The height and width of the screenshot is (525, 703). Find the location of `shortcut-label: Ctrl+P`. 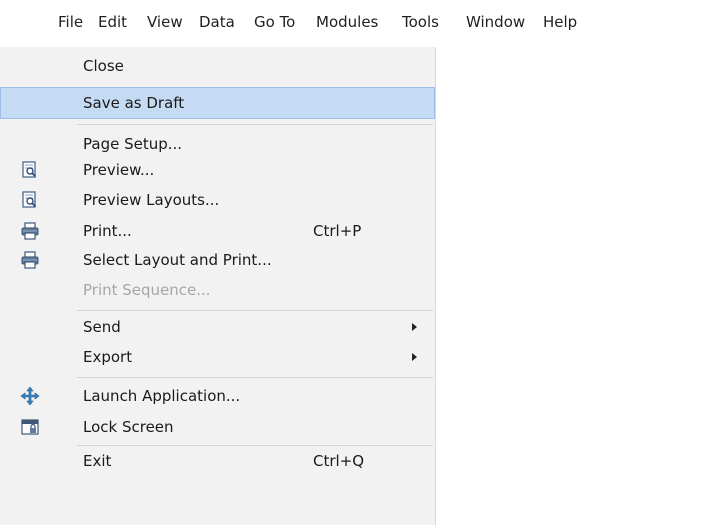

shortcut-label: Ctrl+P is located at coordinates (337, 231).